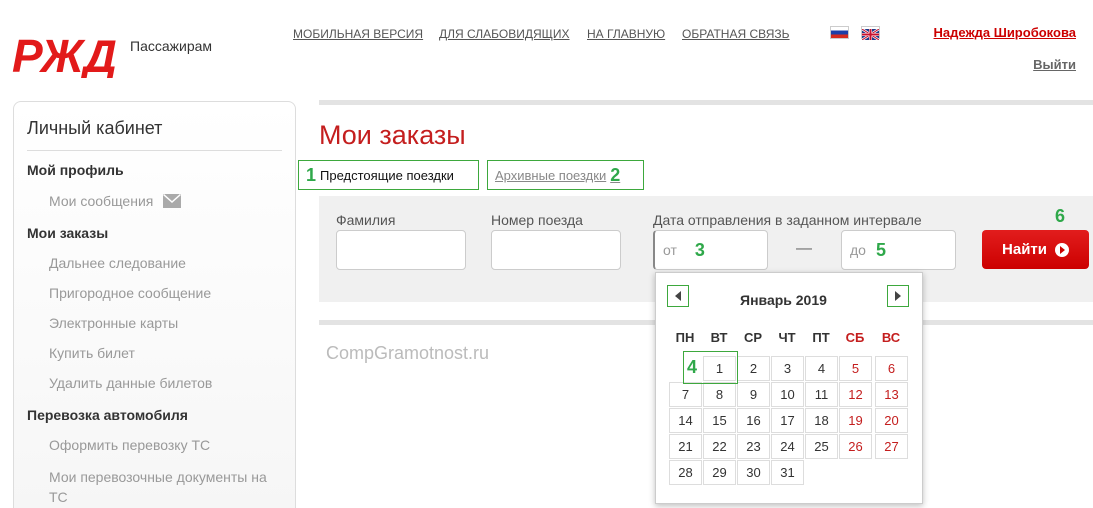 The width and height of the screenshot is (1093, 508). What do you see at coordinates (67, 233) in the screenshot?
I see `sidebar-section-orders: Мои заказы` at bounding box center [67, 233].